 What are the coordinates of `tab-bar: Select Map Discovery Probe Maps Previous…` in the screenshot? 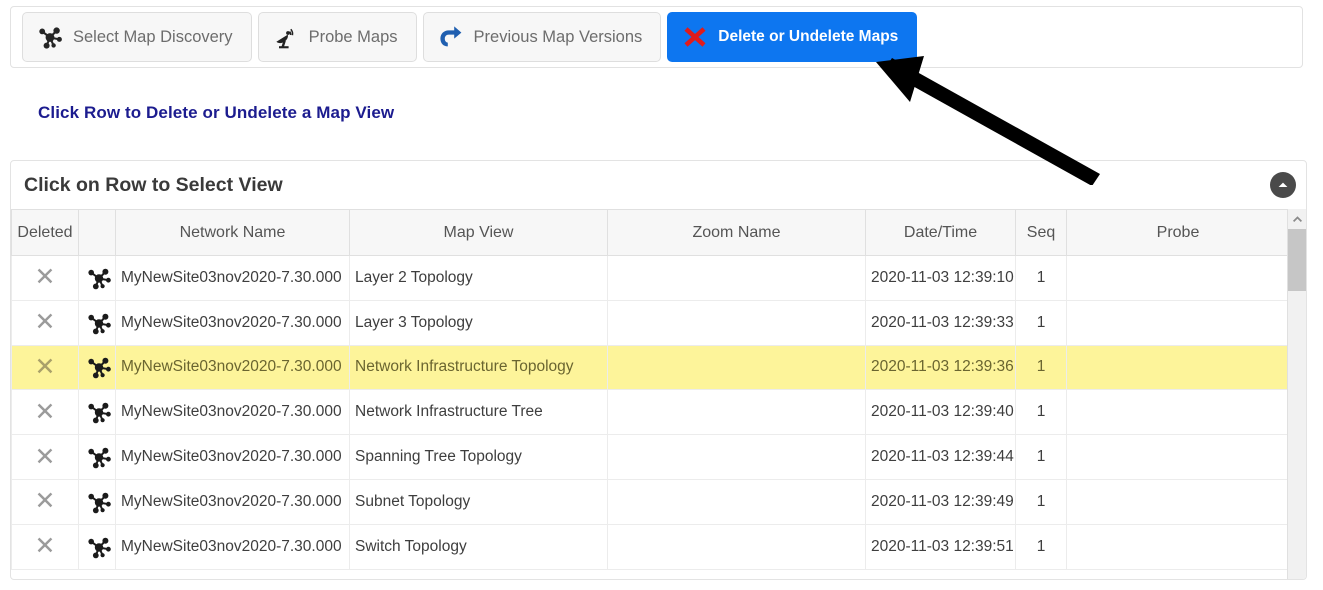 It's located at (656, 37).